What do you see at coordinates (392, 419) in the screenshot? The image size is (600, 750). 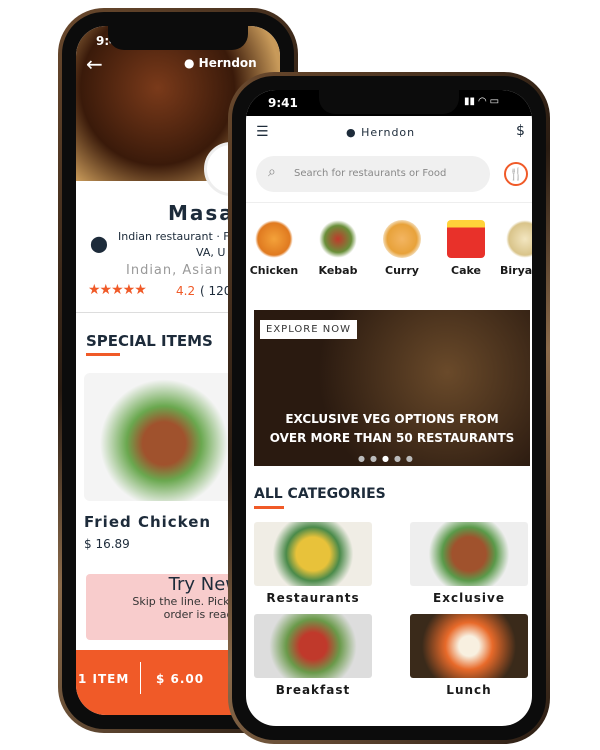 I see `banner-line1: EXCLUSIVE VEG OPTIONS FROM` at bounding box center [392, 419].